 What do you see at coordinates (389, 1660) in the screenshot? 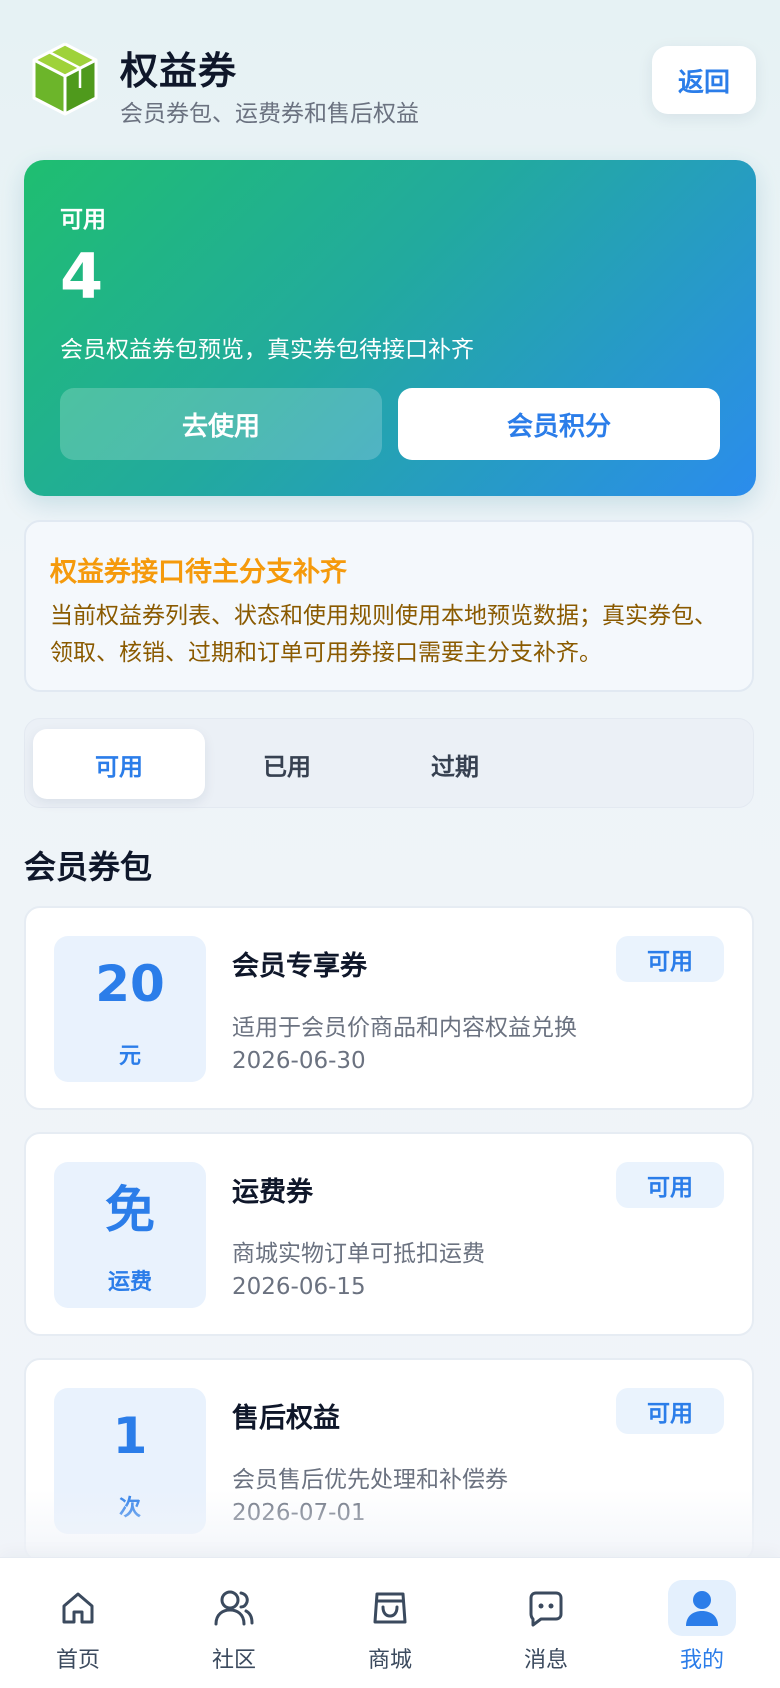
I see `nav-label: 商城` at bounding box center [389, 1660].